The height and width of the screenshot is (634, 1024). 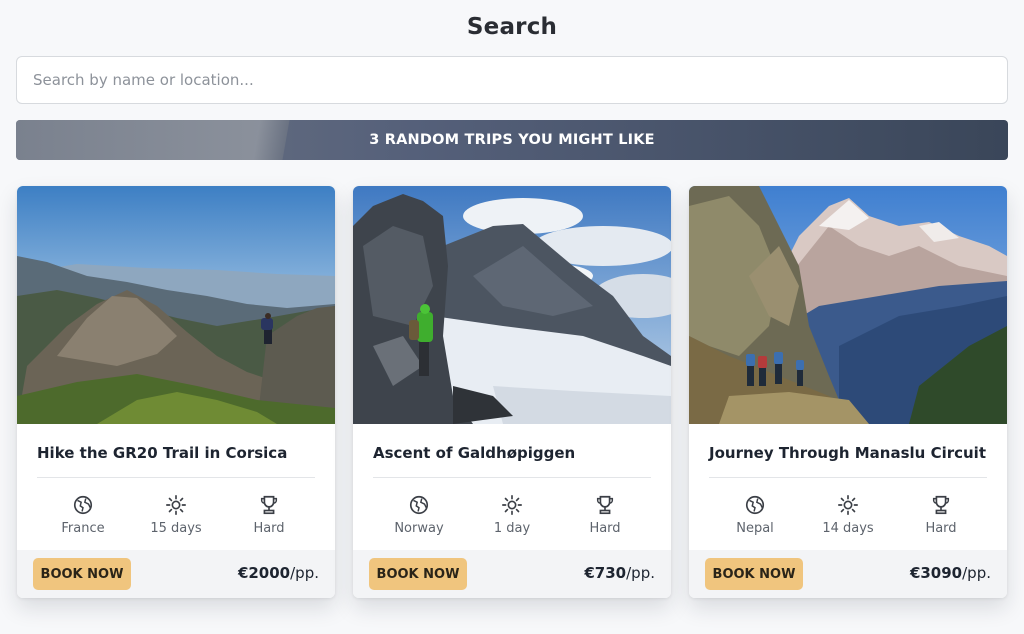 I want to click on snowy-rock-peak-photo, so click(x=512, y=305).